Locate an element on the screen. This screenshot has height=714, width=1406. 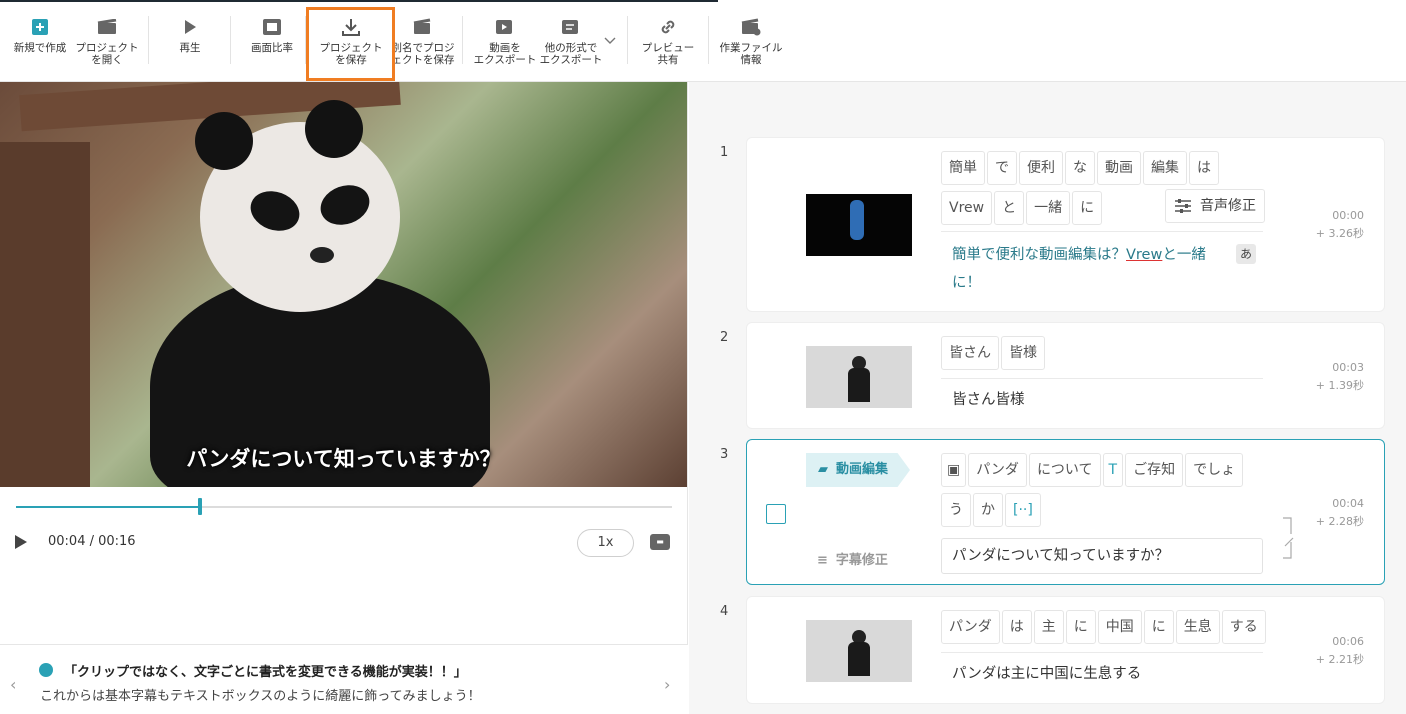
lines-icon: ≡ is located at coordinates (822, 560).